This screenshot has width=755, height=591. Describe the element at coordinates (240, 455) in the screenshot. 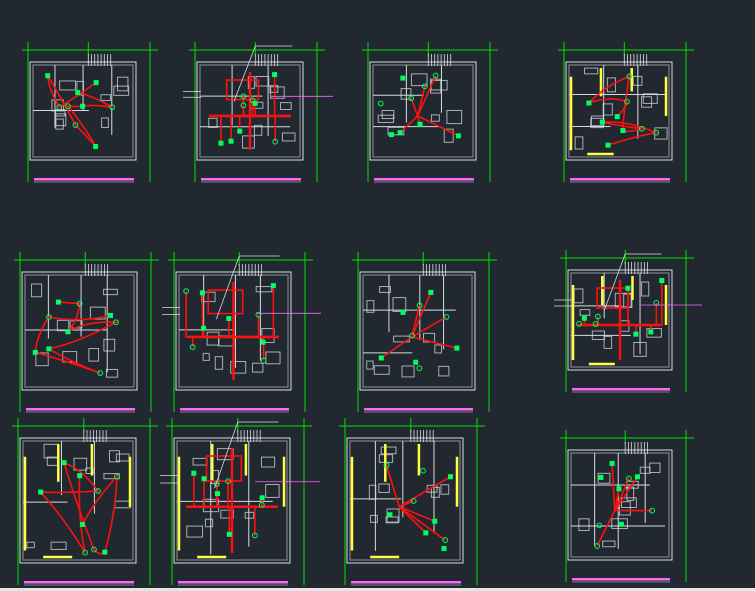

I see `leader-lines` at that location.